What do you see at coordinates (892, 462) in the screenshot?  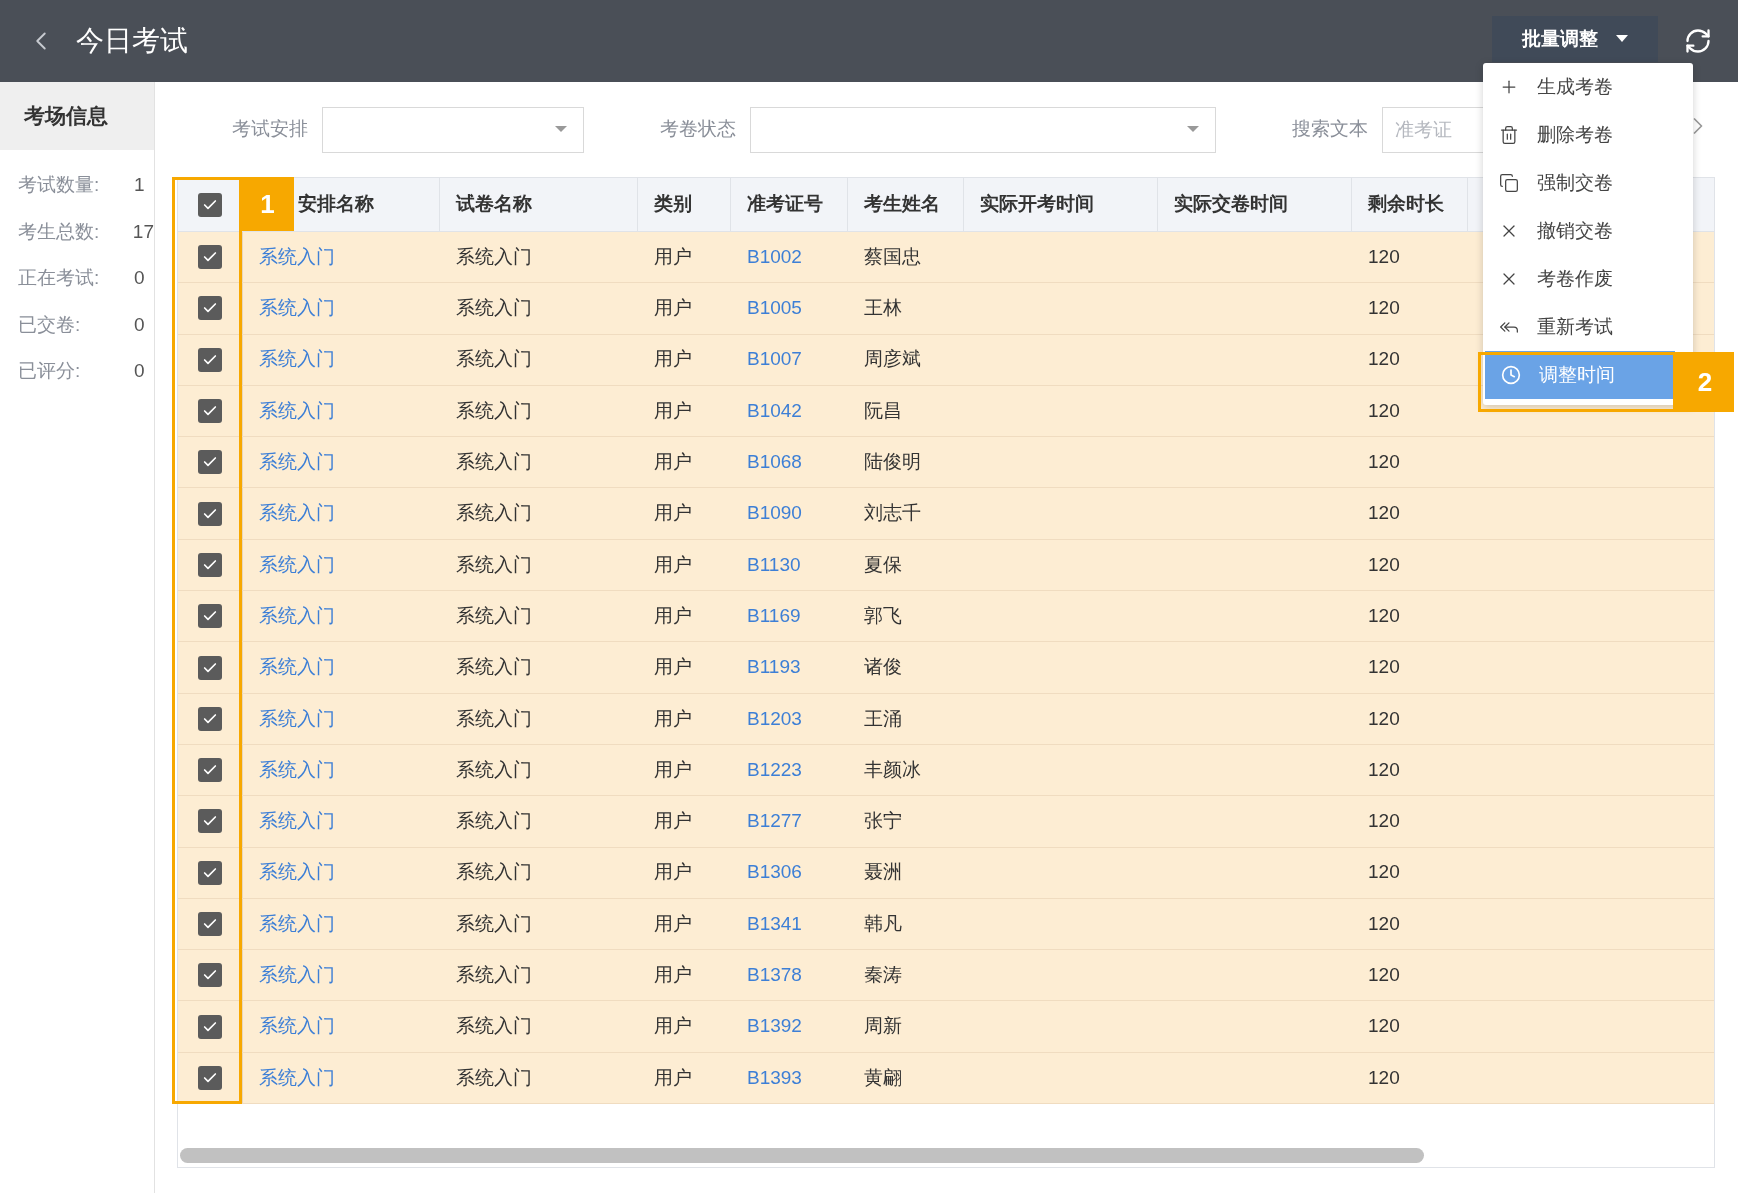 I see `table-cell-text: 陆俊明` at bounding box center [892, 462].